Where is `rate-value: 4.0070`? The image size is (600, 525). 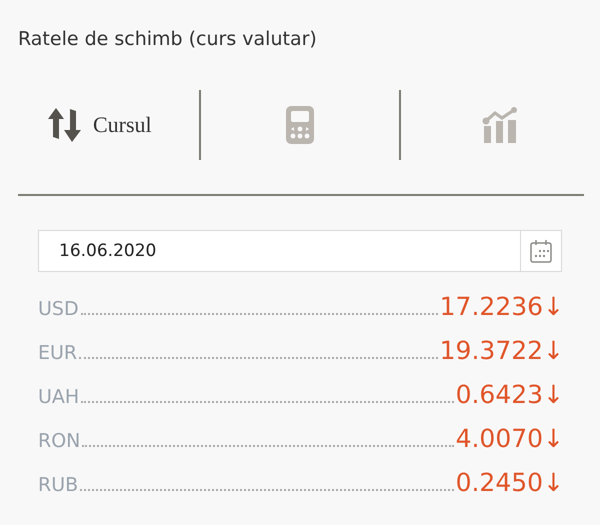 rate-value: 4.0070 is located at coordinates (500, 438).